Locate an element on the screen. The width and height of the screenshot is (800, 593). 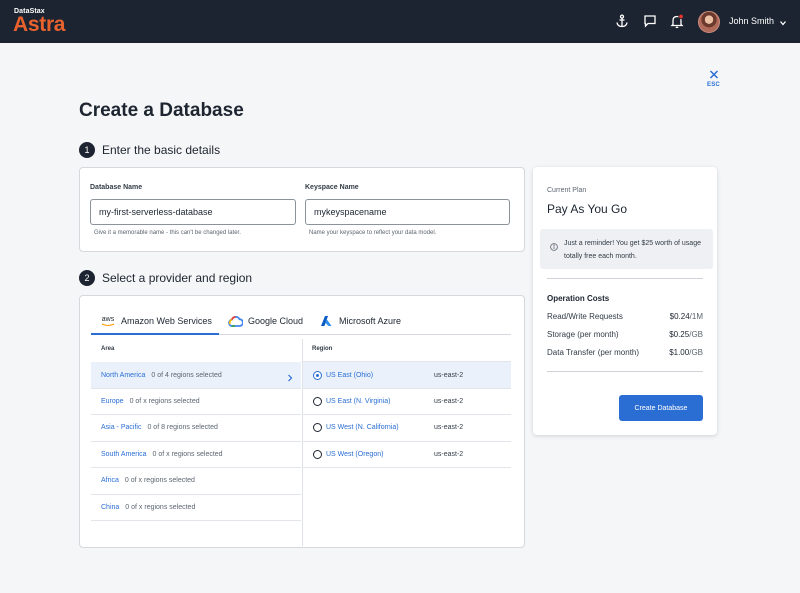
area-row-south-america: South America 0 of x regions selected is located at coordinates (196, 454).